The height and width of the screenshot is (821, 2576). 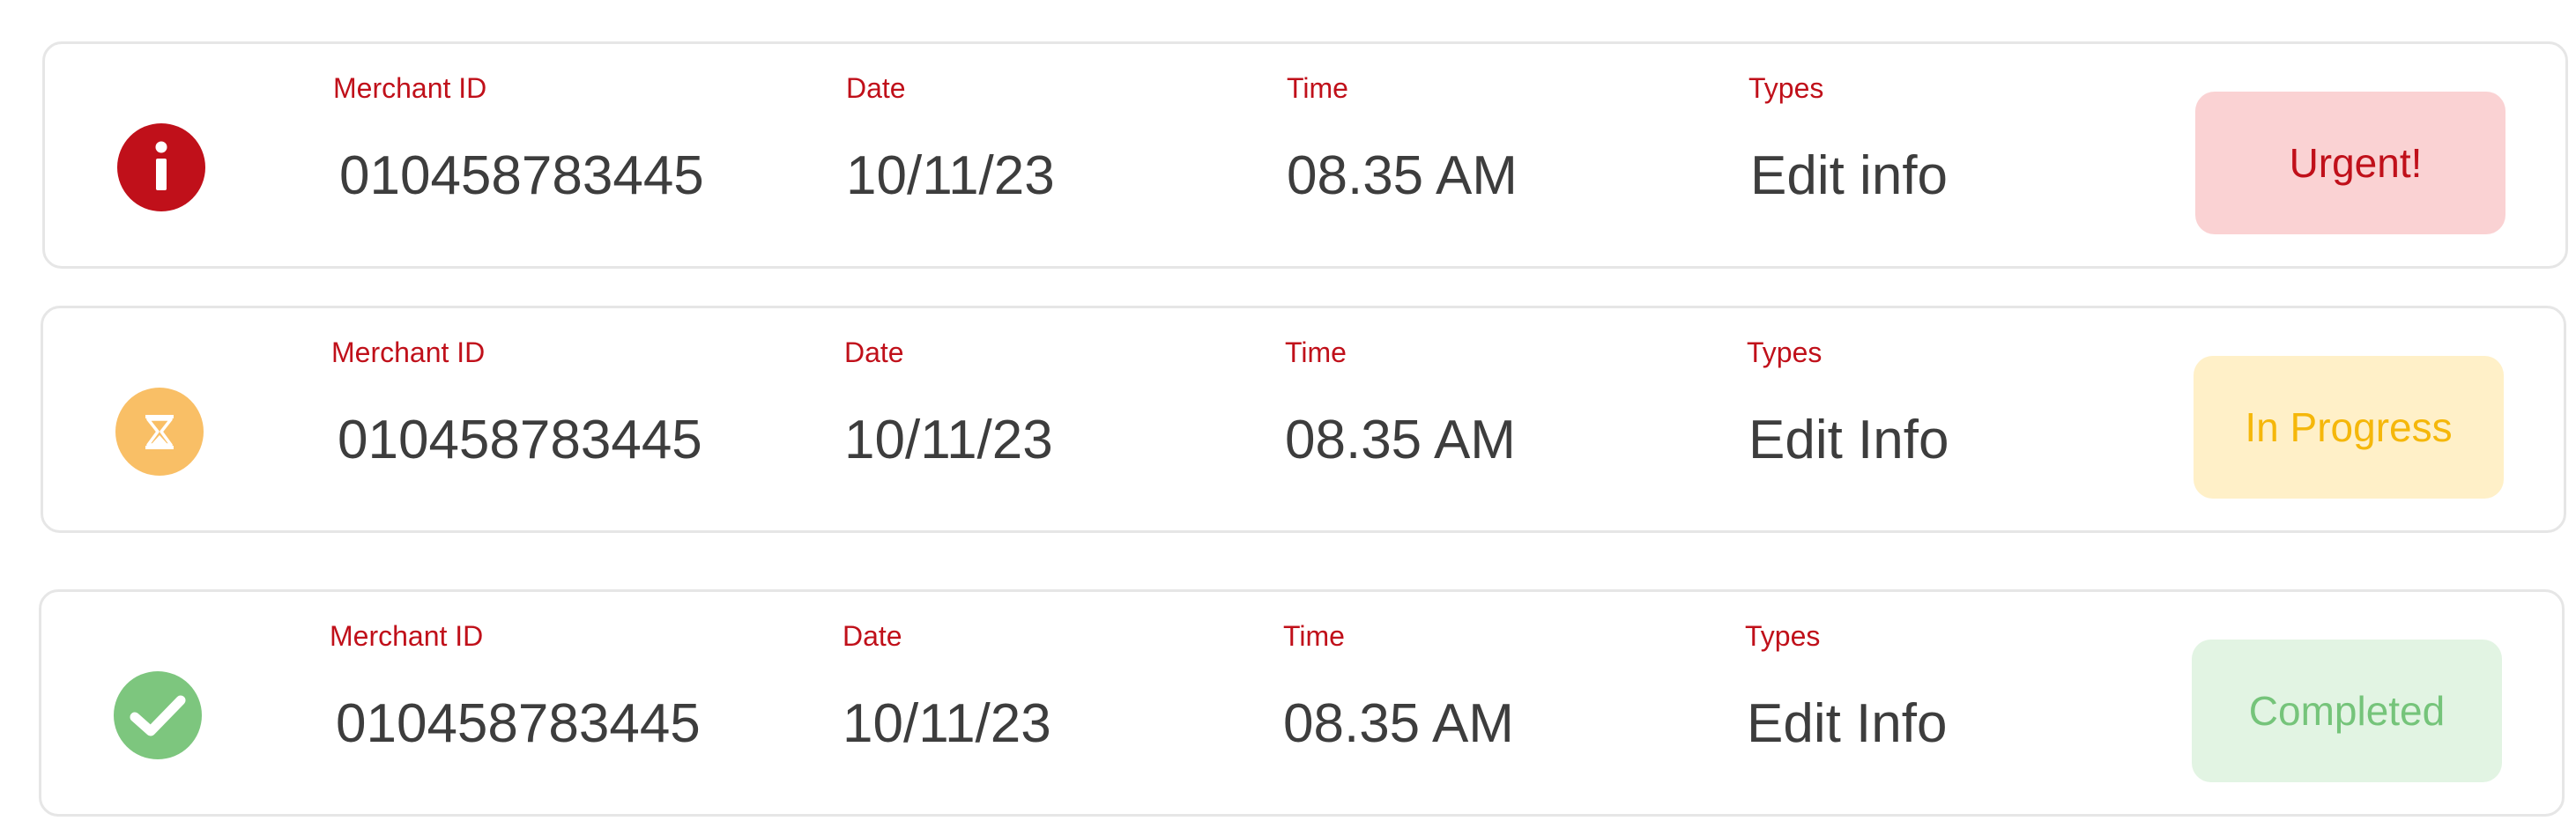 What do you see at coordinates (1849, 175) in the screenshot?
I see `types-value: Edit info` at bounding box center [1849, 175].